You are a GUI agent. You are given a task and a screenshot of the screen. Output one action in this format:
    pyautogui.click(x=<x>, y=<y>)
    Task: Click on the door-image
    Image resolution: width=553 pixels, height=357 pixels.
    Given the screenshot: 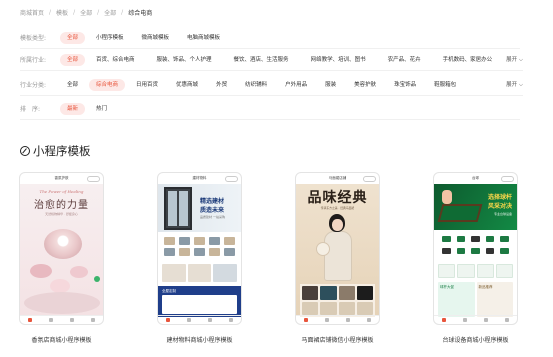 What is the action you would take?
    pyautogui.click(x=178, y=208)
    